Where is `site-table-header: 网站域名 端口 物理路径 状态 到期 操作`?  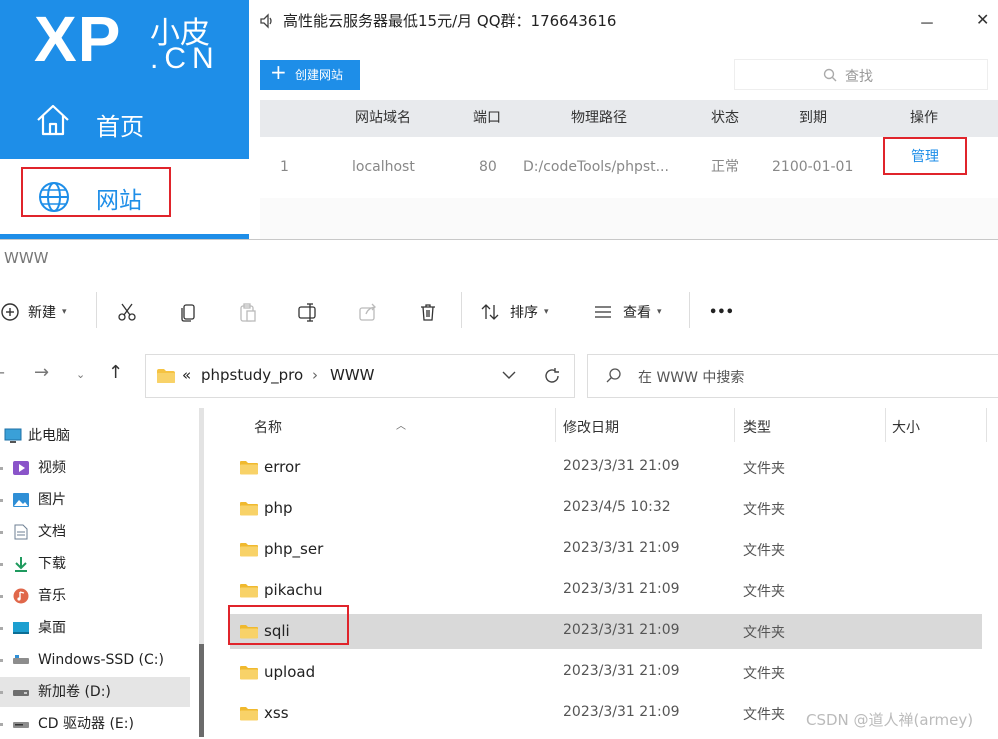 site-table-header: 网站域名 端口 物理路径 状态 到期 操作 is located at coordinates (629, 118).